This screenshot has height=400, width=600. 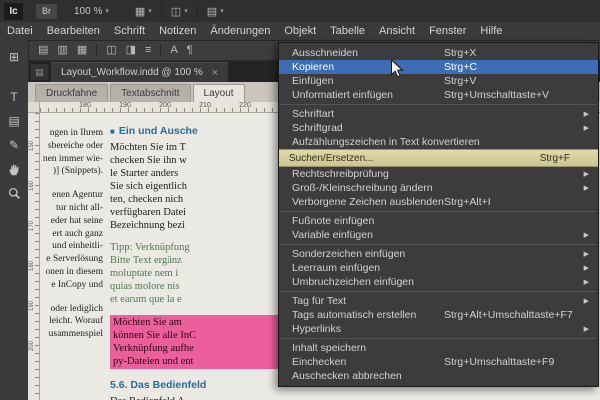 I want to click on text-line: Bezeichnung bezi, so click(x=147, y=225).